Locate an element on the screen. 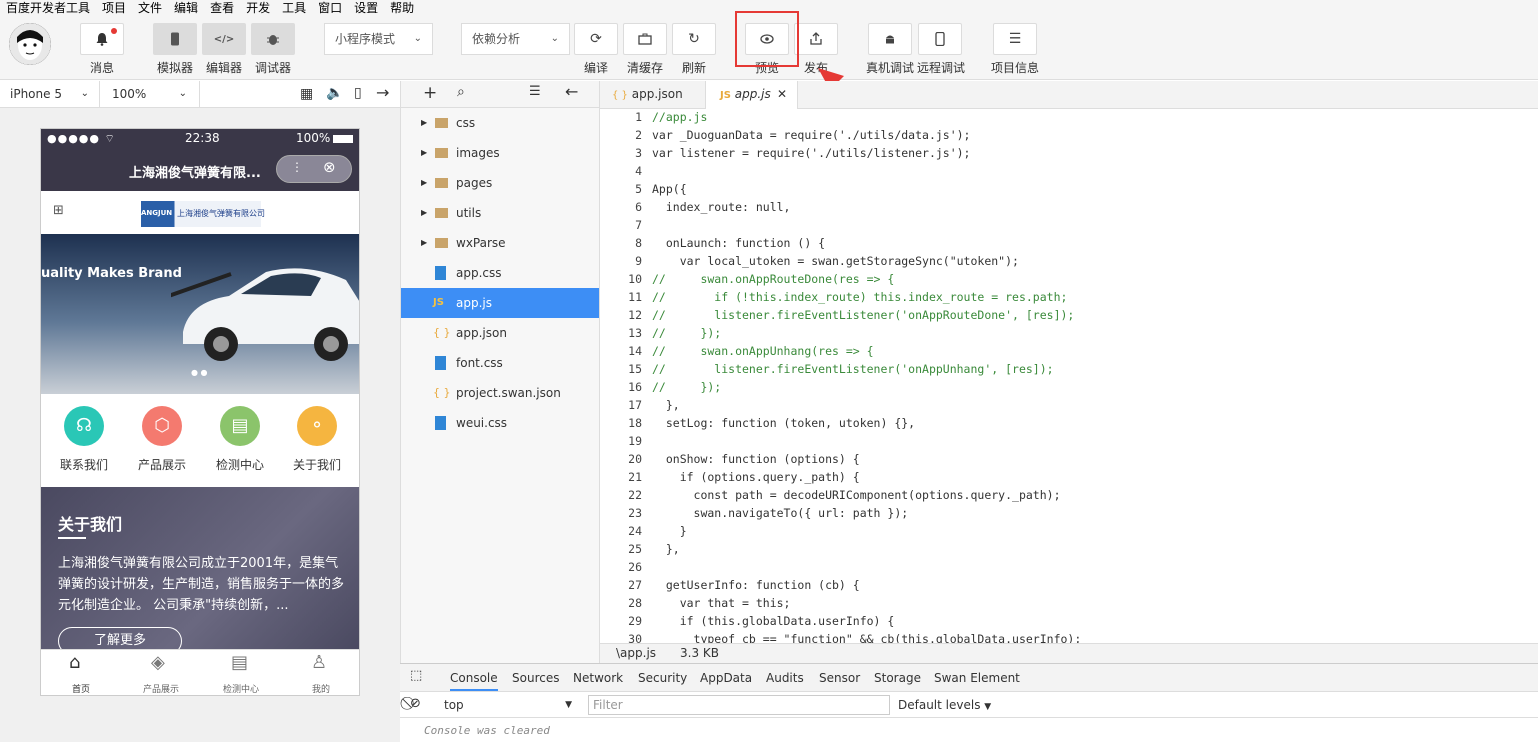 The image size is (1538, 742). tab-home: 首页 is located at coordinates (81, 688).